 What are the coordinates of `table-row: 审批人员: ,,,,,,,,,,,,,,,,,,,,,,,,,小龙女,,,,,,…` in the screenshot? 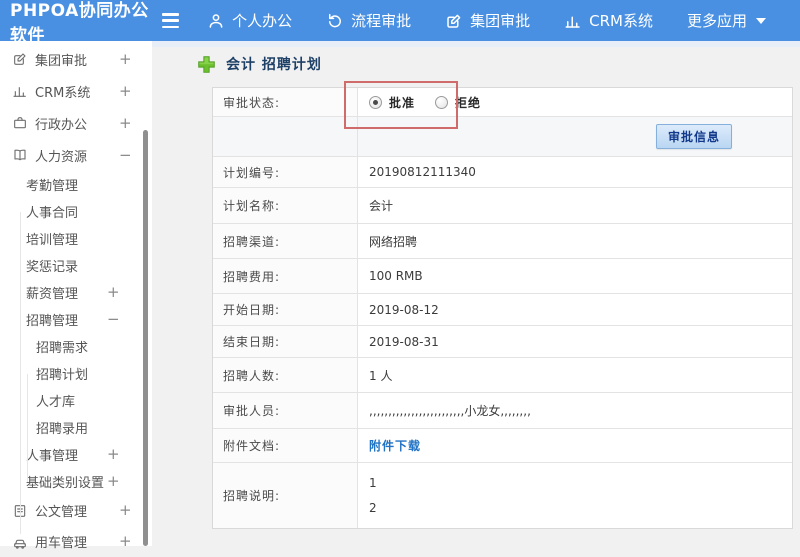 It's located at (502, 411).